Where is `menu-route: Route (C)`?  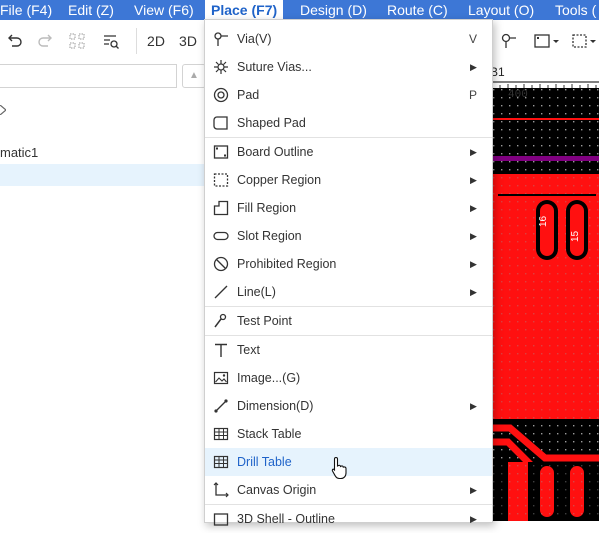
menu-route: Route (C) is located at coordinates (417, 10).